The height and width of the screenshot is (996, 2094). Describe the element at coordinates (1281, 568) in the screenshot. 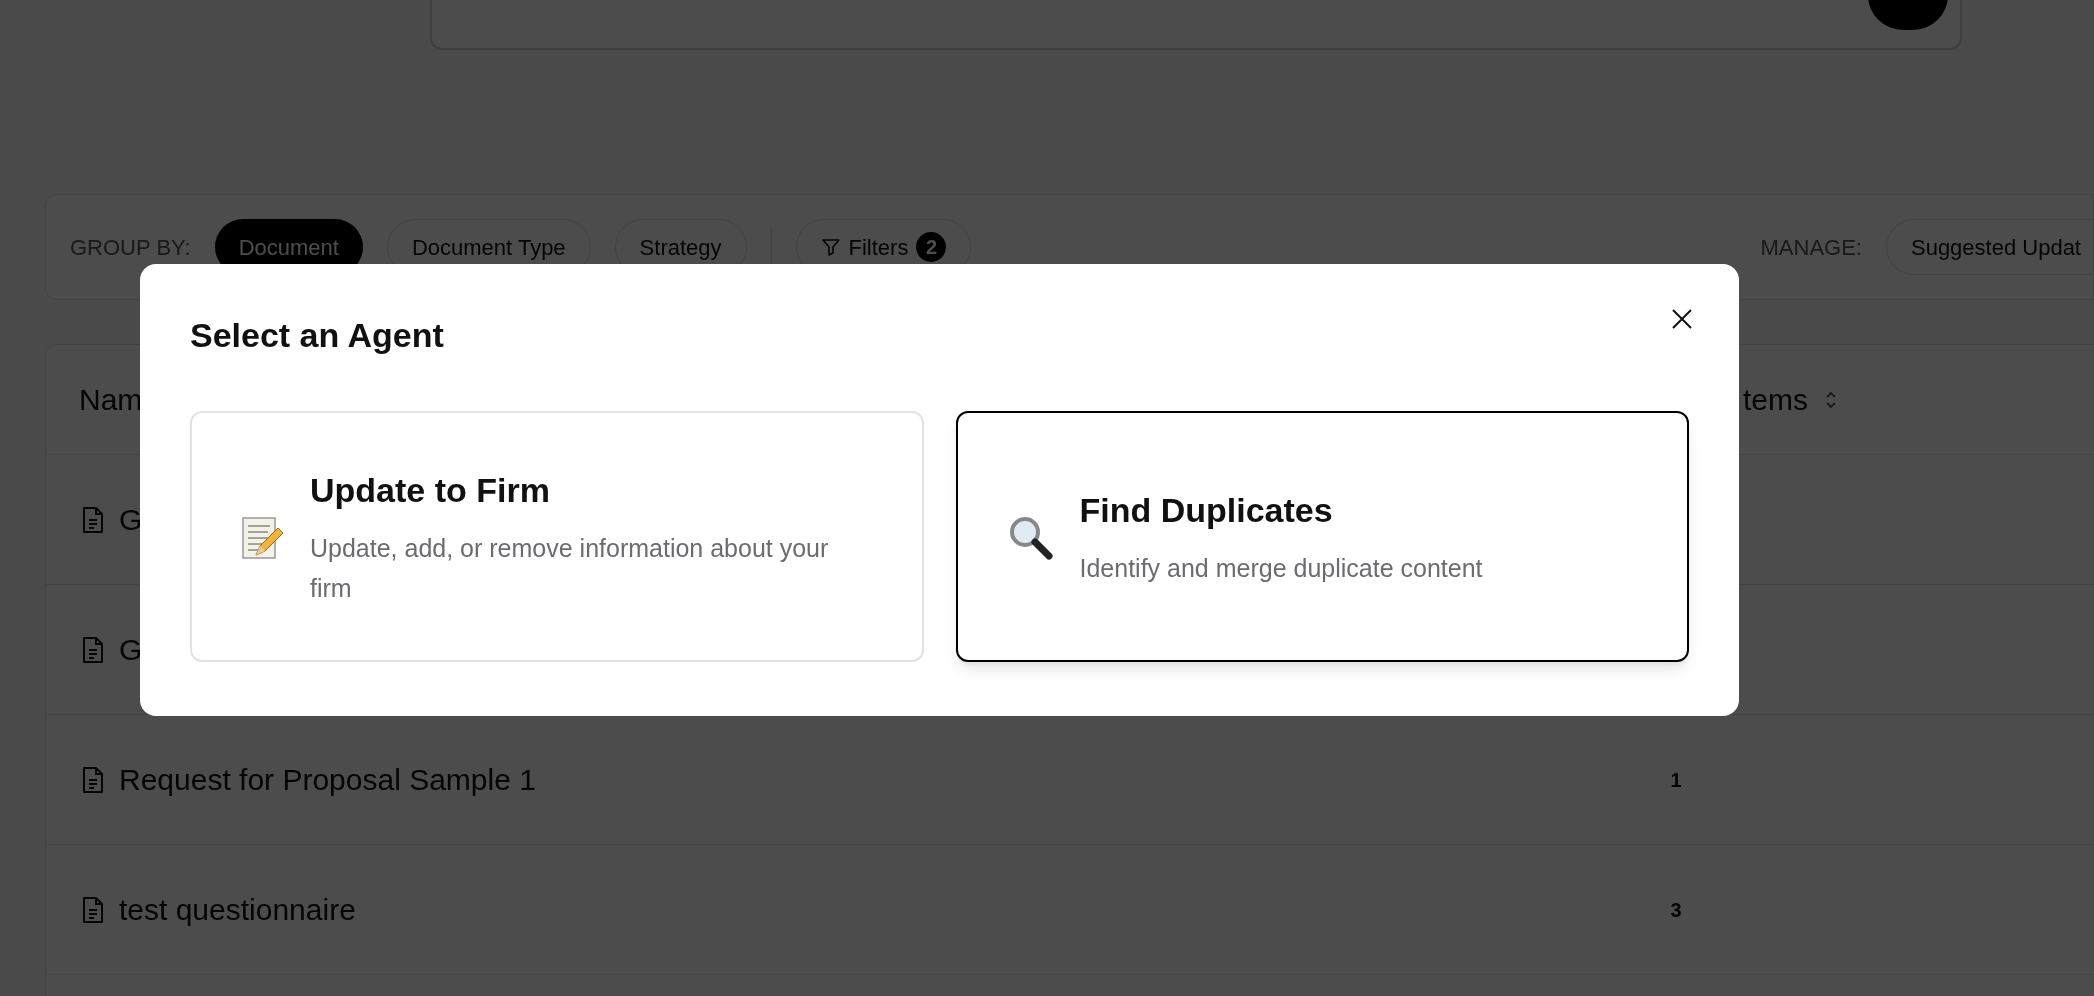

I see `agent-description: Identify and merge duplicate content` at that location.